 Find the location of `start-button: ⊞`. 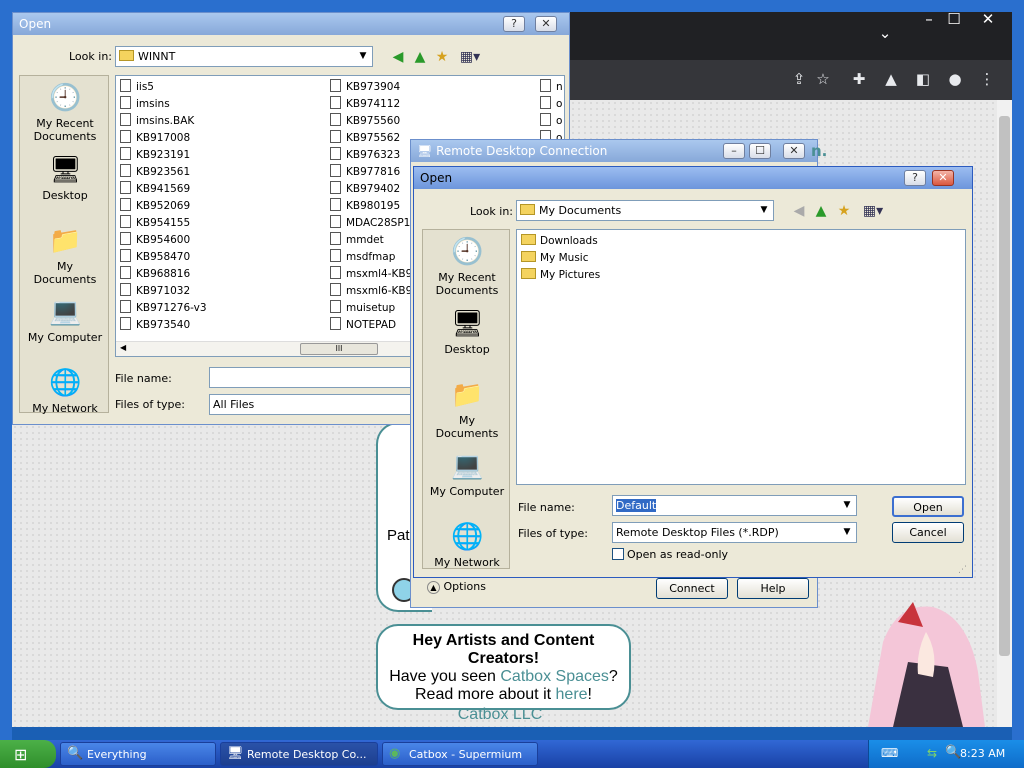

start-button: ⊞ is located at coordinates (28, 754).